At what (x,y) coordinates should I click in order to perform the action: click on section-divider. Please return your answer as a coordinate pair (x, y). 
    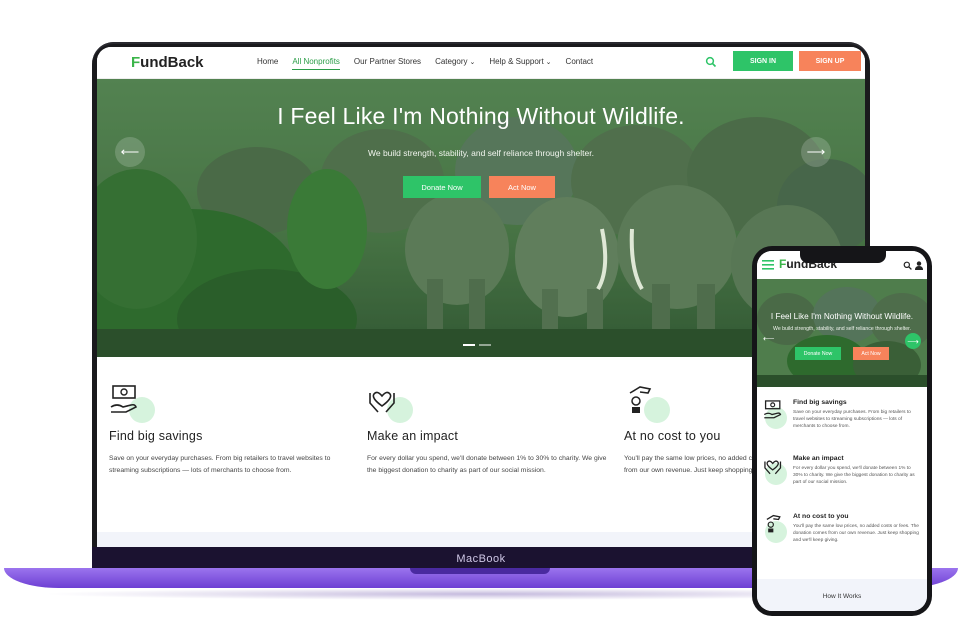
    Looking at the image, I should click on (481, 539).